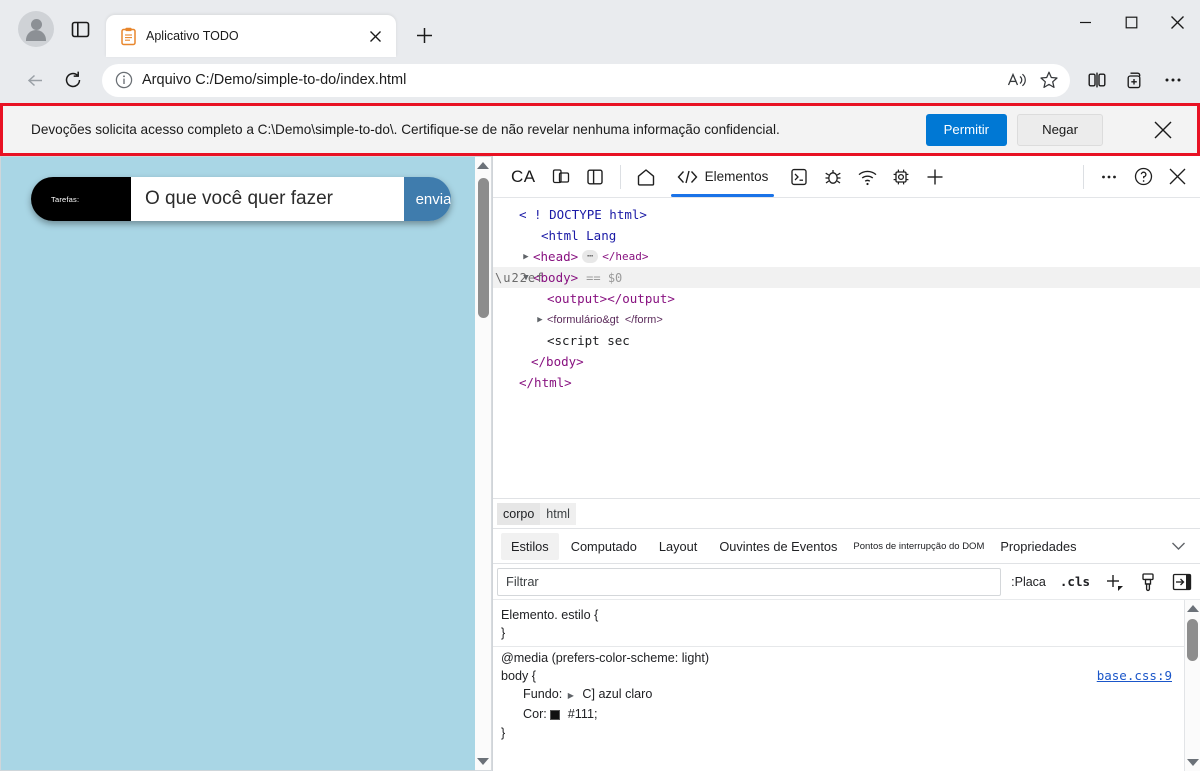 The height and width of the screenshot is (771, 1200). Describe the element at coordinates (1131, 22) in the screenshot. I see `maximize-button` at that location.